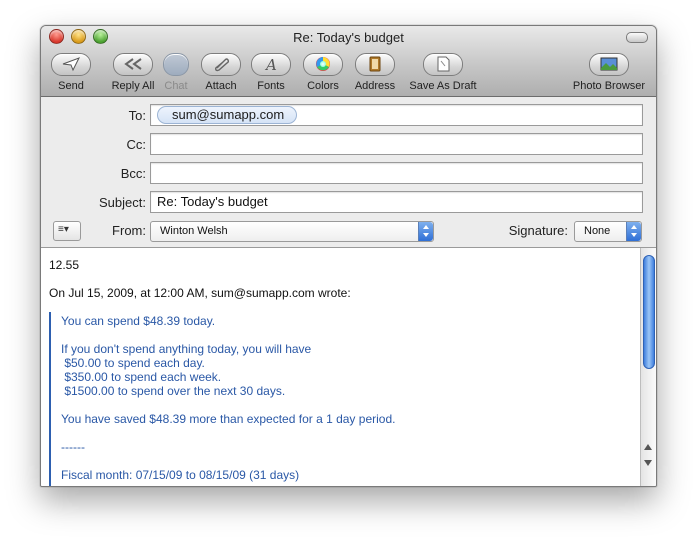 Image resolution: width=695 pixels, height=540 pixels. I want to click on signature-label: Signature:, so click(538, 230).